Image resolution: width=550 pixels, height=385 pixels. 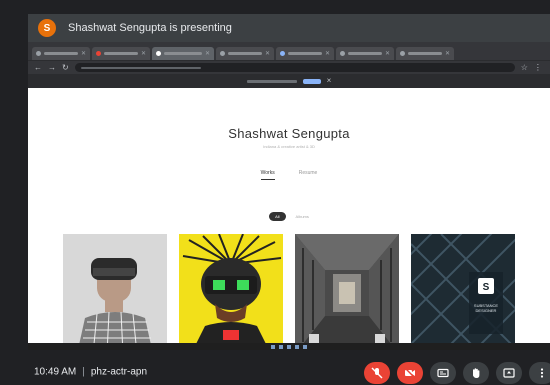 I want to click on captions-icon, so click(x=443, y=373).